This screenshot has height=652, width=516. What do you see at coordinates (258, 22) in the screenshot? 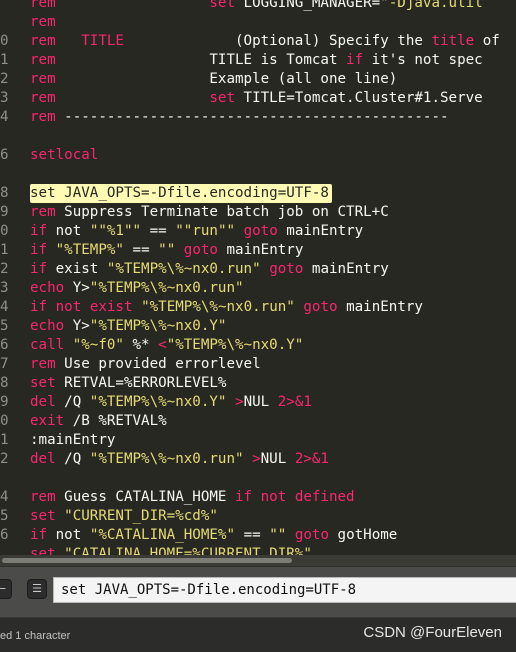
I see `code-line: rem` at bounding box center [258, 22].